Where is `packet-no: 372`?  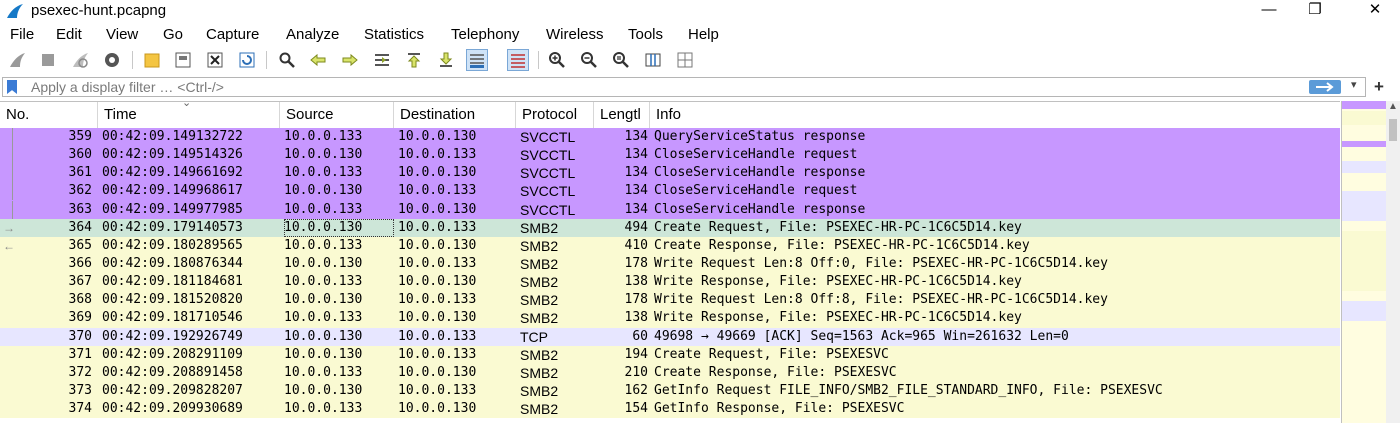 packet-no: 372 is located at coordinates (80, 372).